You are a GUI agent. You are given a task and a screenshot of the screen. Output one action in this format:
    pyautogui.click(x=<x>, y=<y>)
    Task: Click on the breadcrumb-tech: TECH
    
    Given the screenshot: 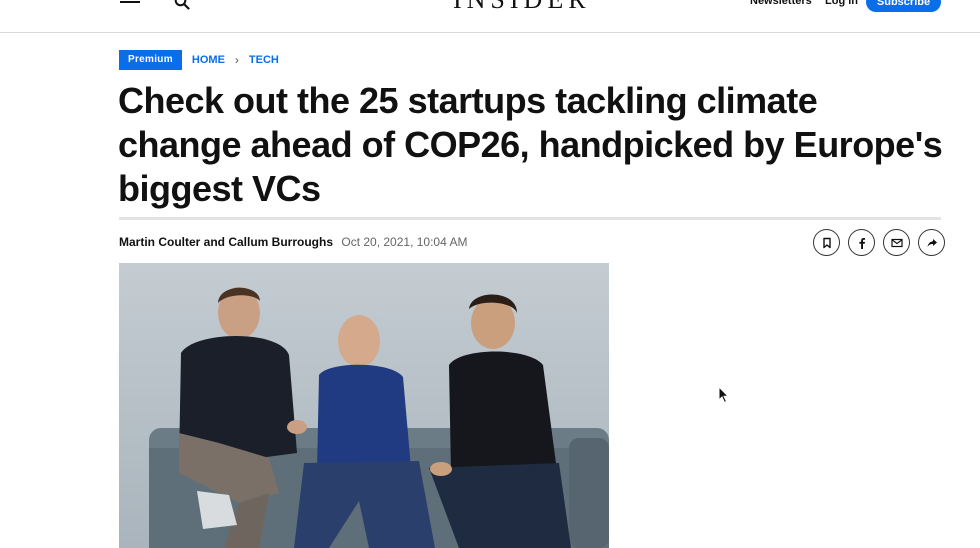 What is the action you would take?
    pyautogui.click(x=264, y=60)
    